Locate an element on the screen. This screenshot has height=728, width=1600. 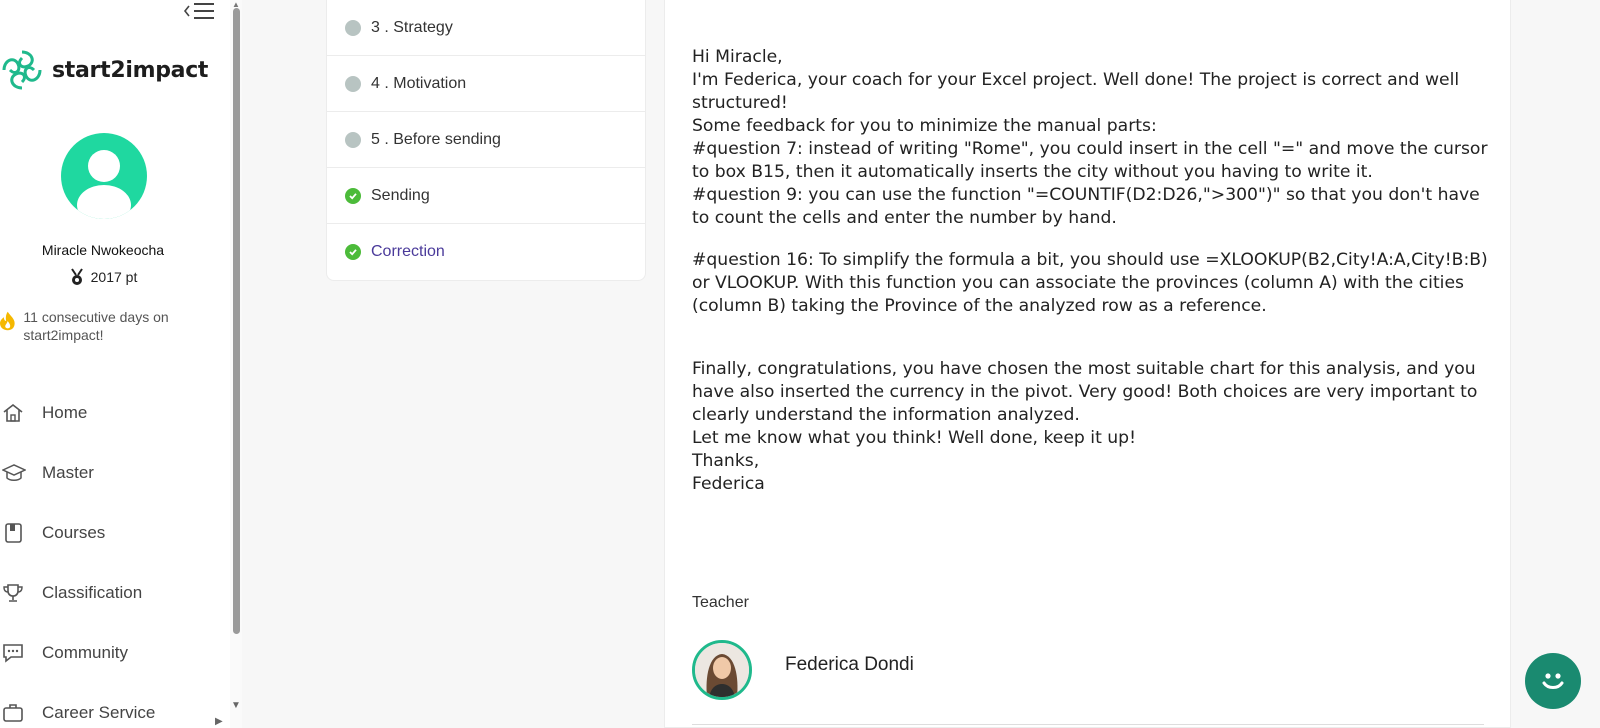
collapse-menu-icon is located at coordinates (198, 11).